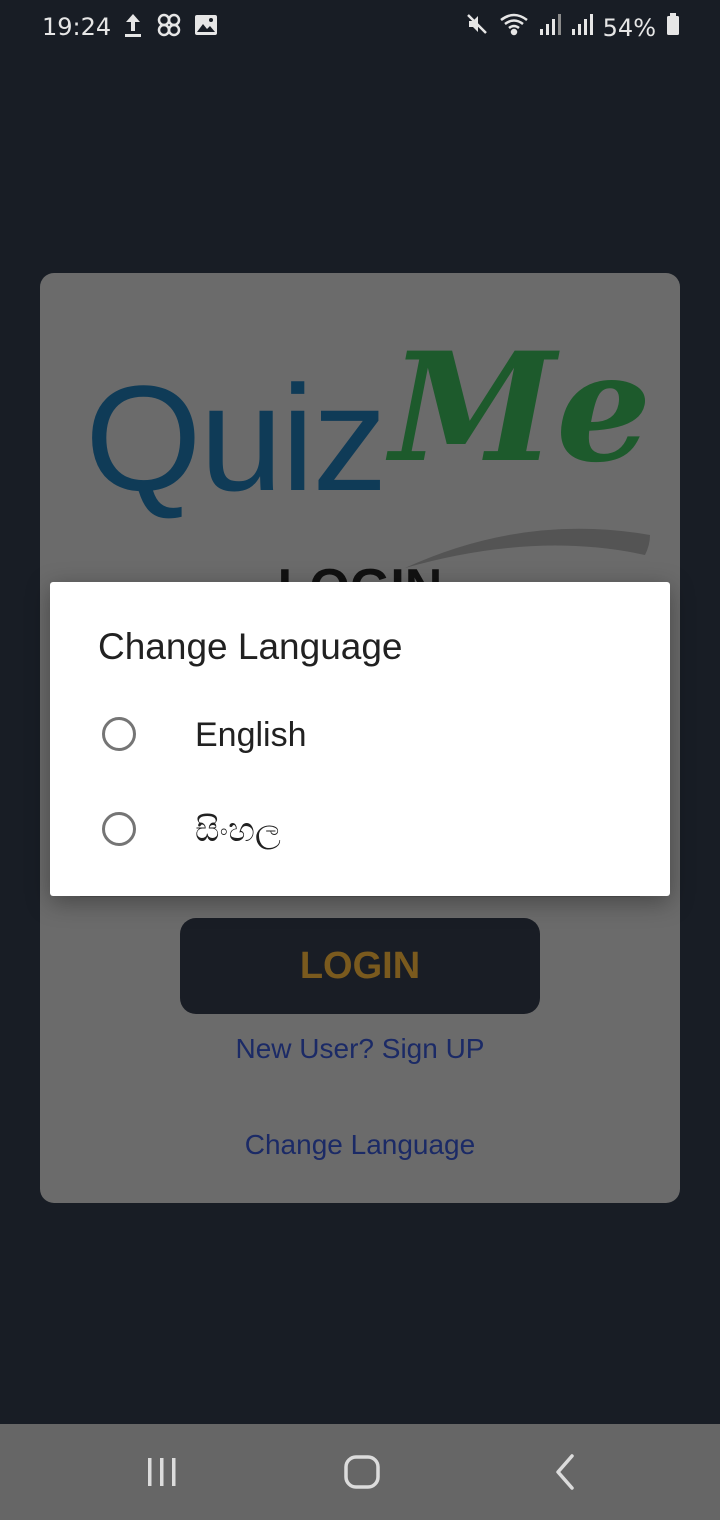  I want to click on dialog-title: Change Language, so click(250, 646).